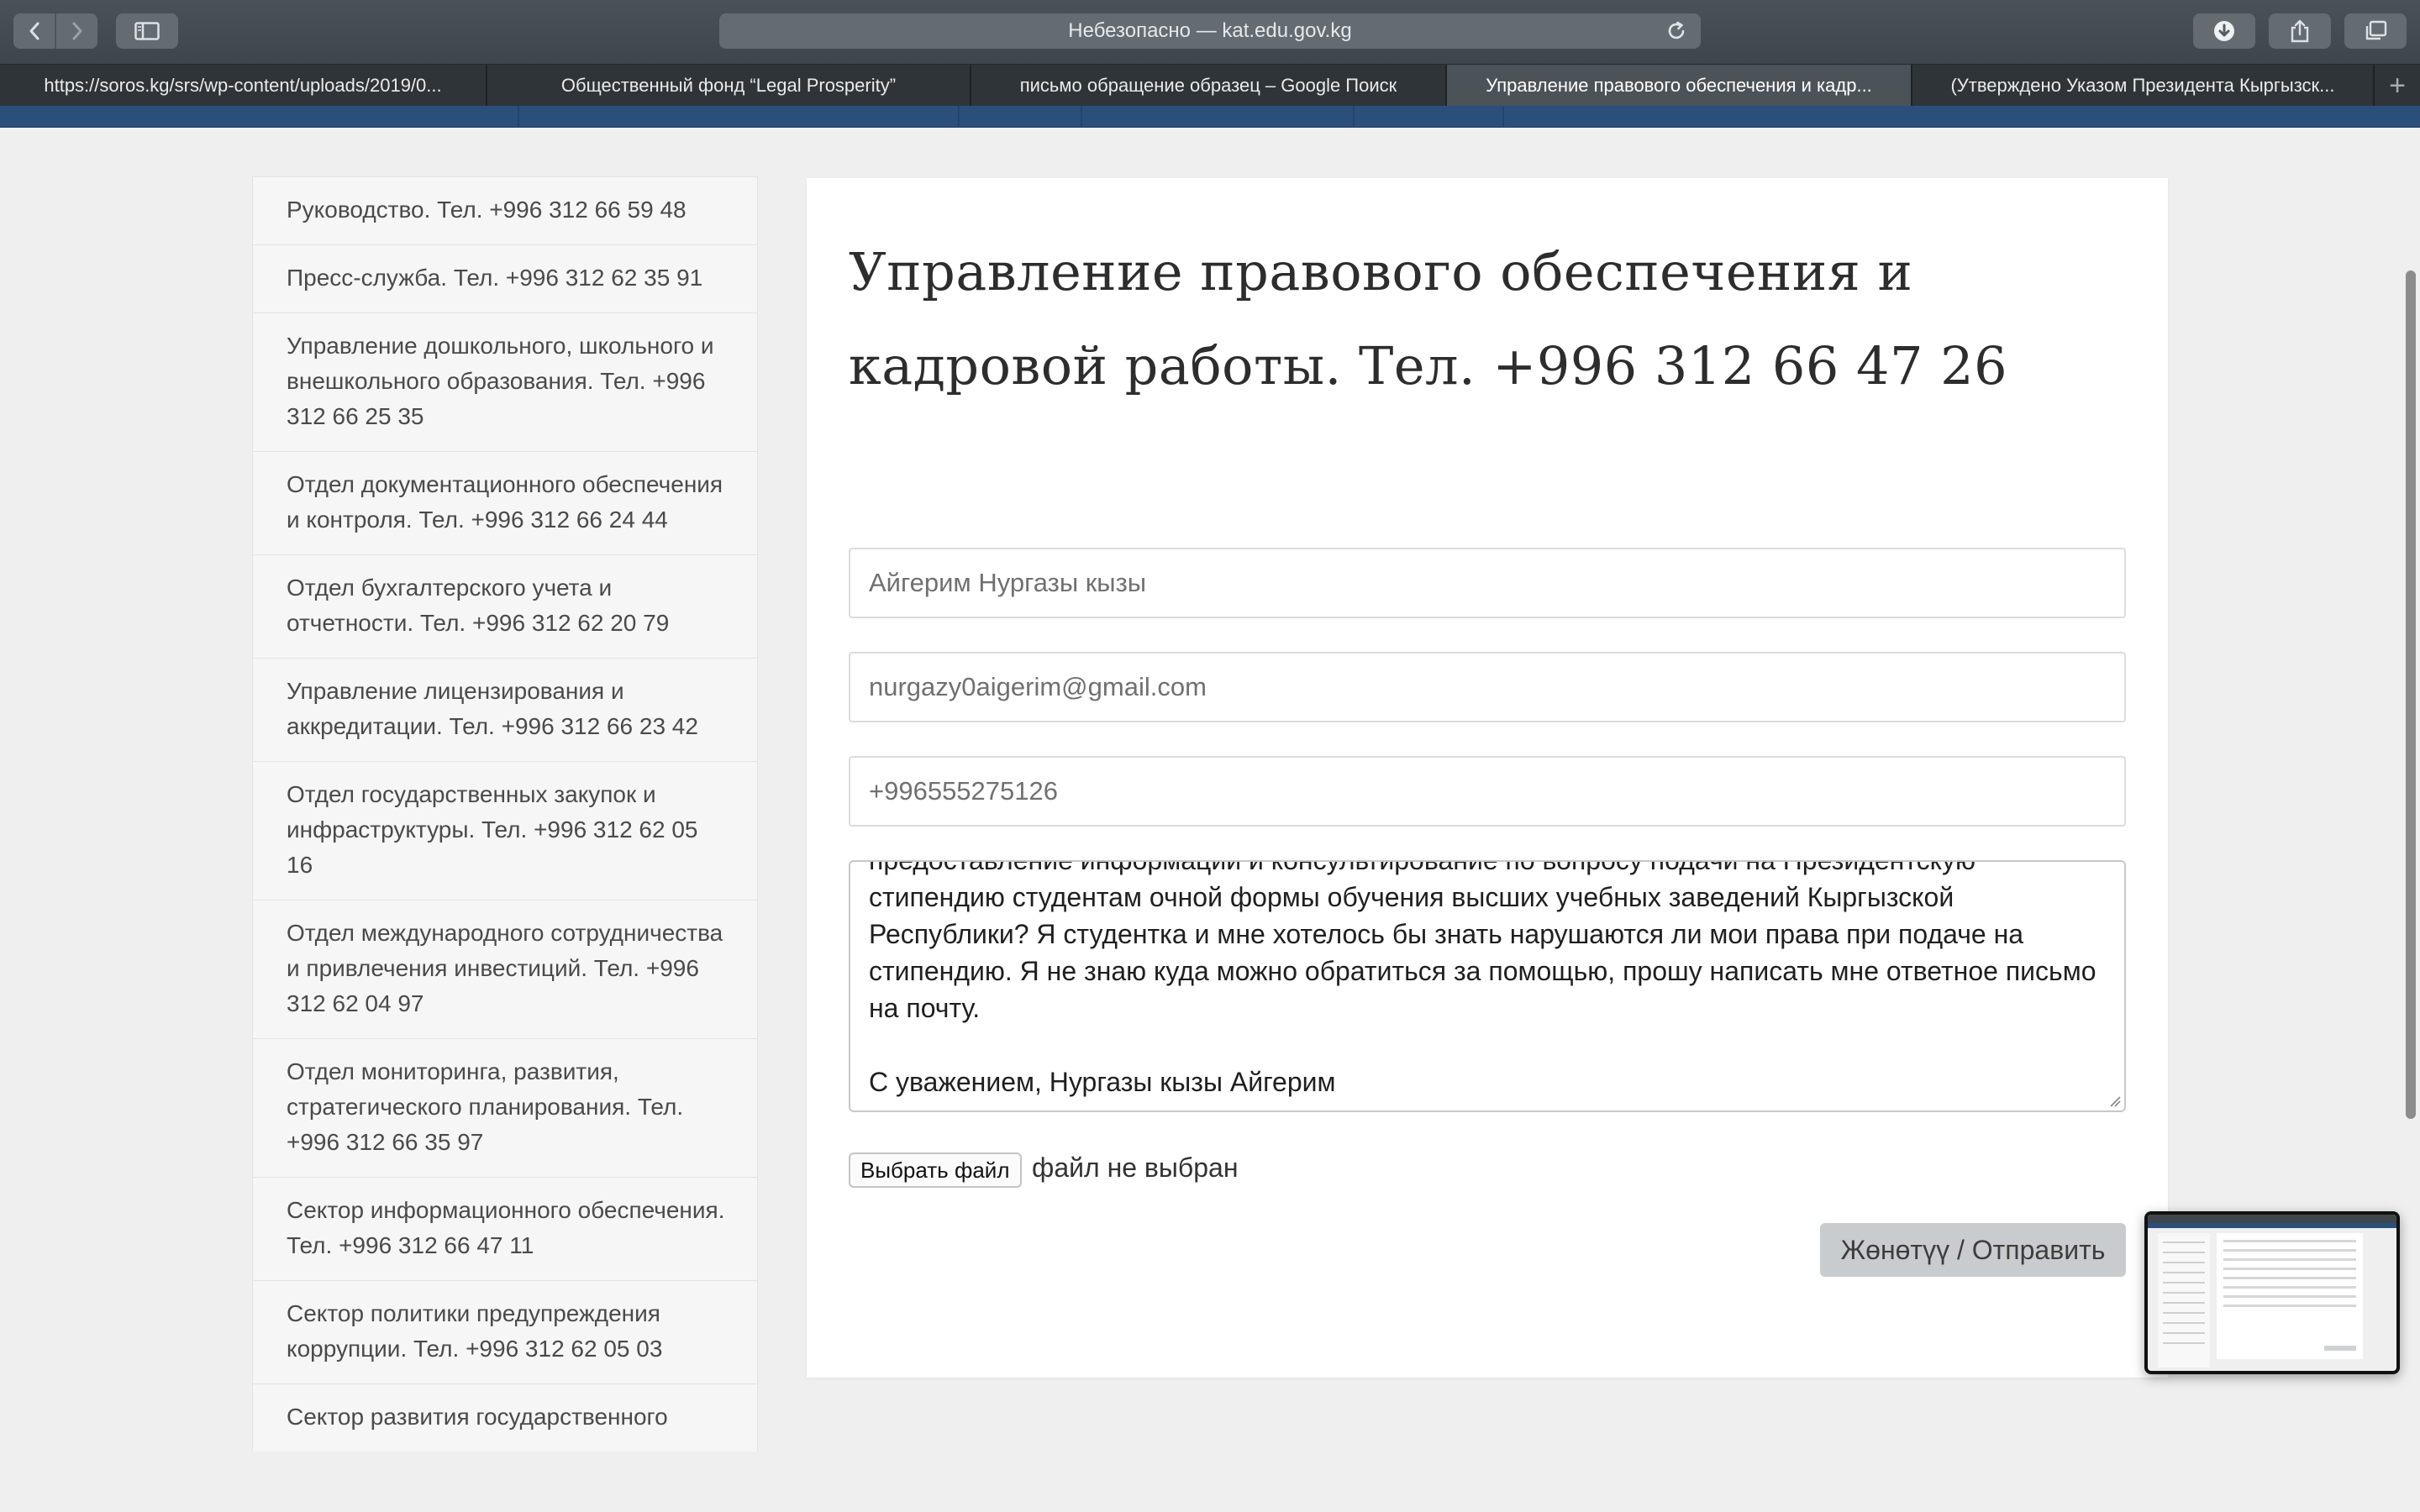 Image resolution: width=2420 pixels, height=1512 pixels. What do you see at coordinates (505, 1417) in the screenshot?
I see `sidebar-item-state-development: Сектор развития государственного` at bounding box center [505, 1417].